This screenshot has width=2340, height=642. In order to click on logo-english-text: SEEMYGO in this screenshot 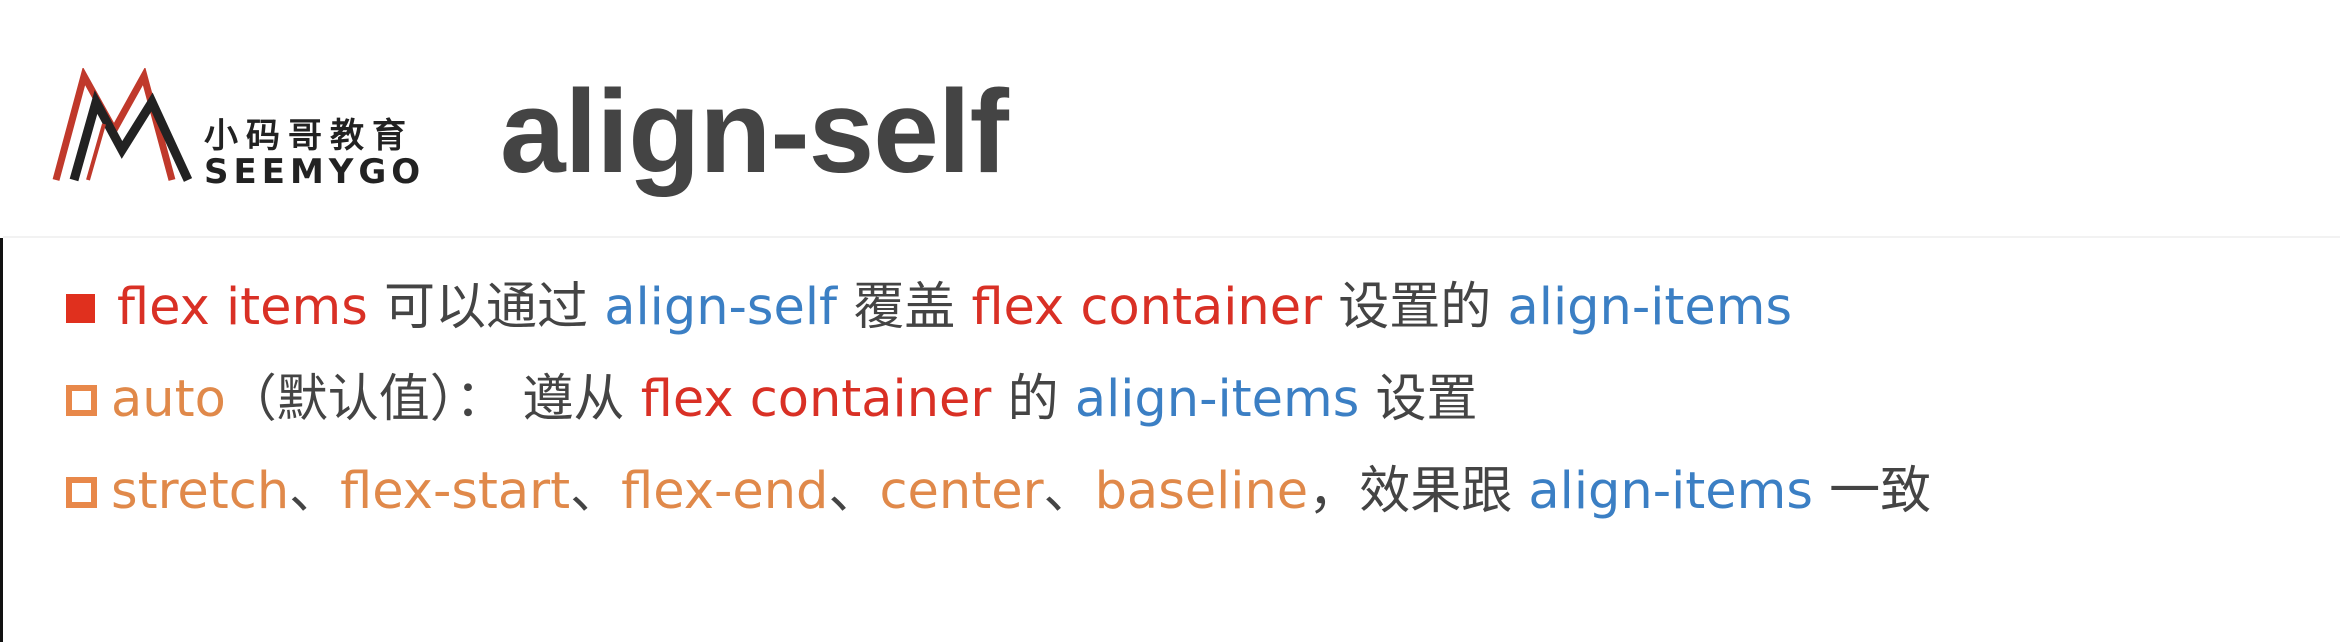, I will do `click(315, 172)`.